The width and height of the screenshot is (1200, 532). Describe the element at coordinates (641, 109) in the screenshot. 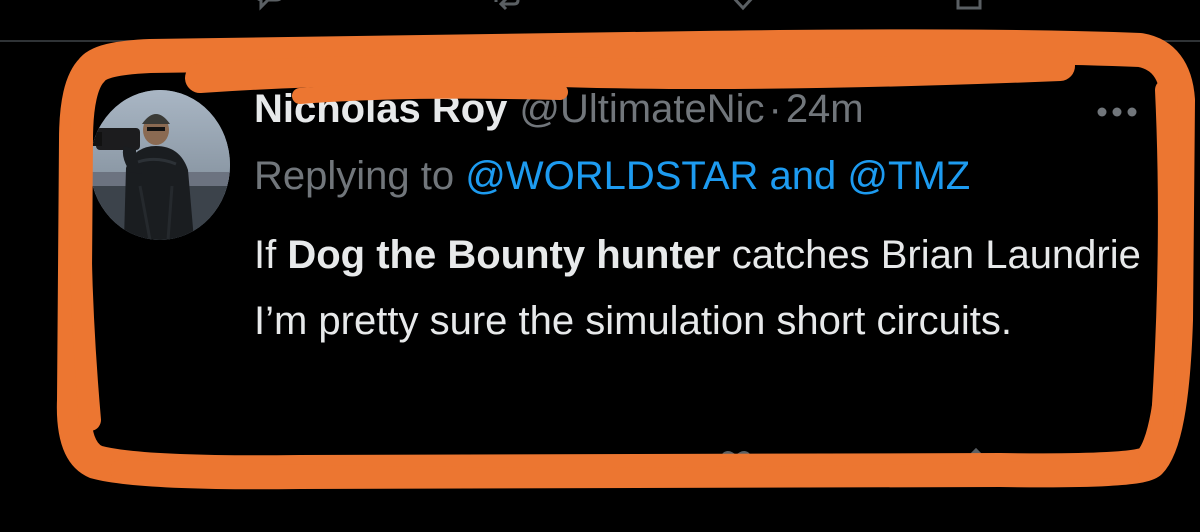

I see `user-handle: @UltimateNic` at that location.